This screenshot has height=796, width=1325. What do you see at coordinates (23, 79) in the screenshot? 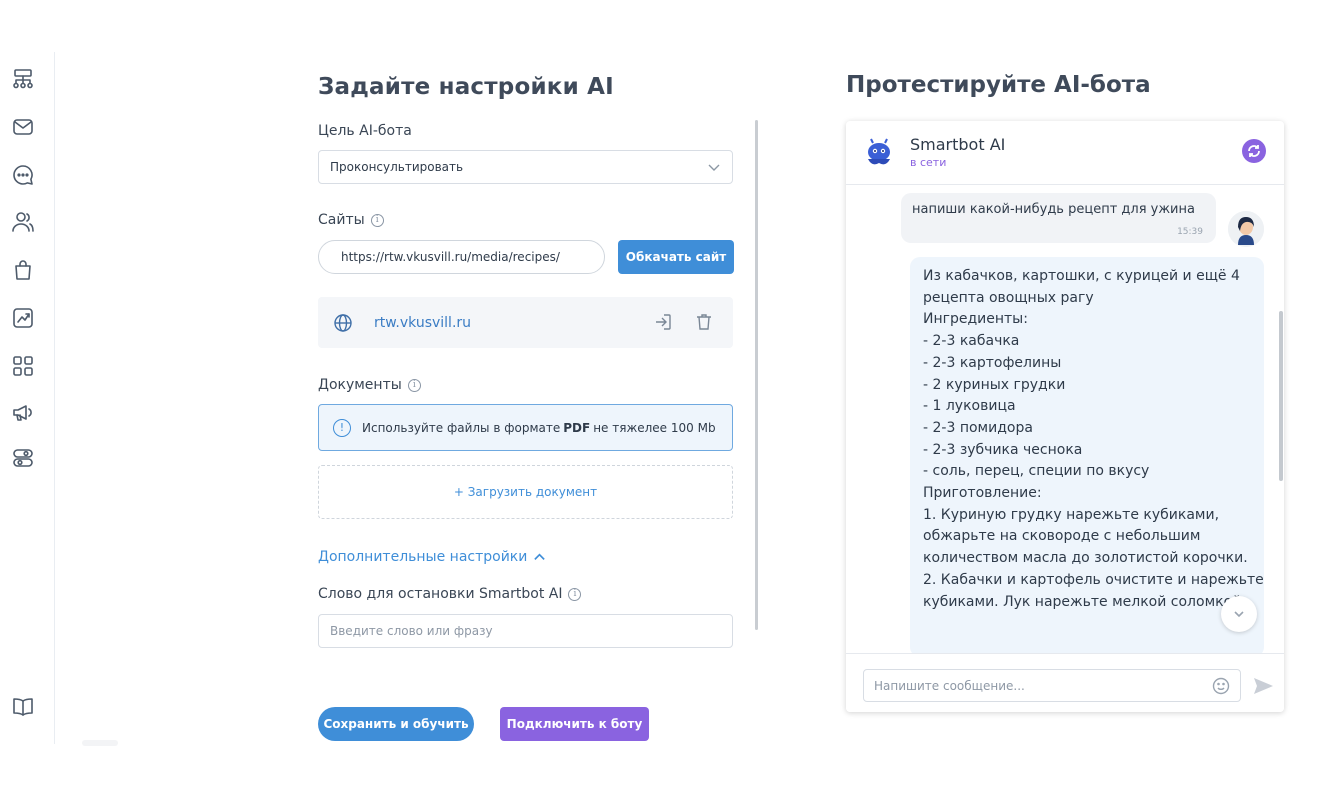
I see `sitemap-icon` at bounding box center [23, 79].